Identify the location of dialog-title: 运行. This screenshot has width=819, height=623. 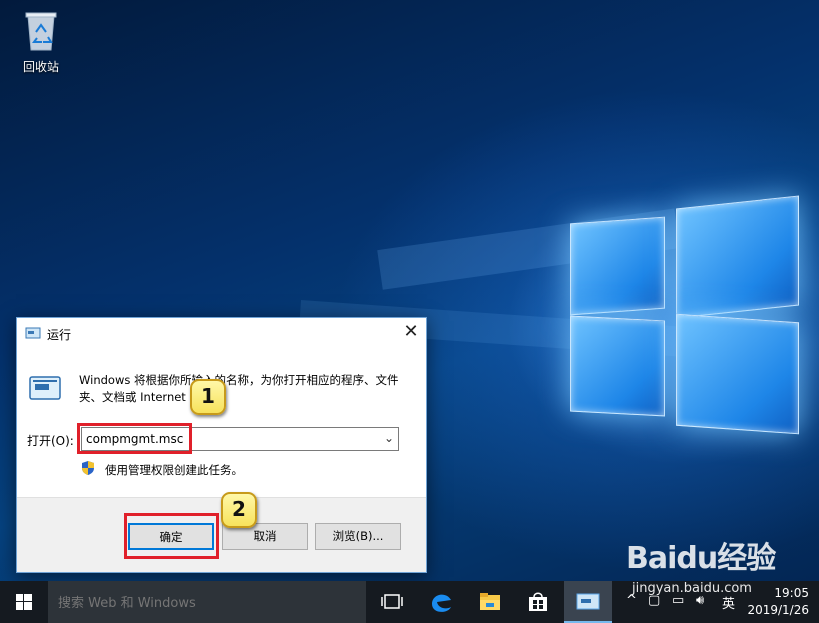
(59, 335).